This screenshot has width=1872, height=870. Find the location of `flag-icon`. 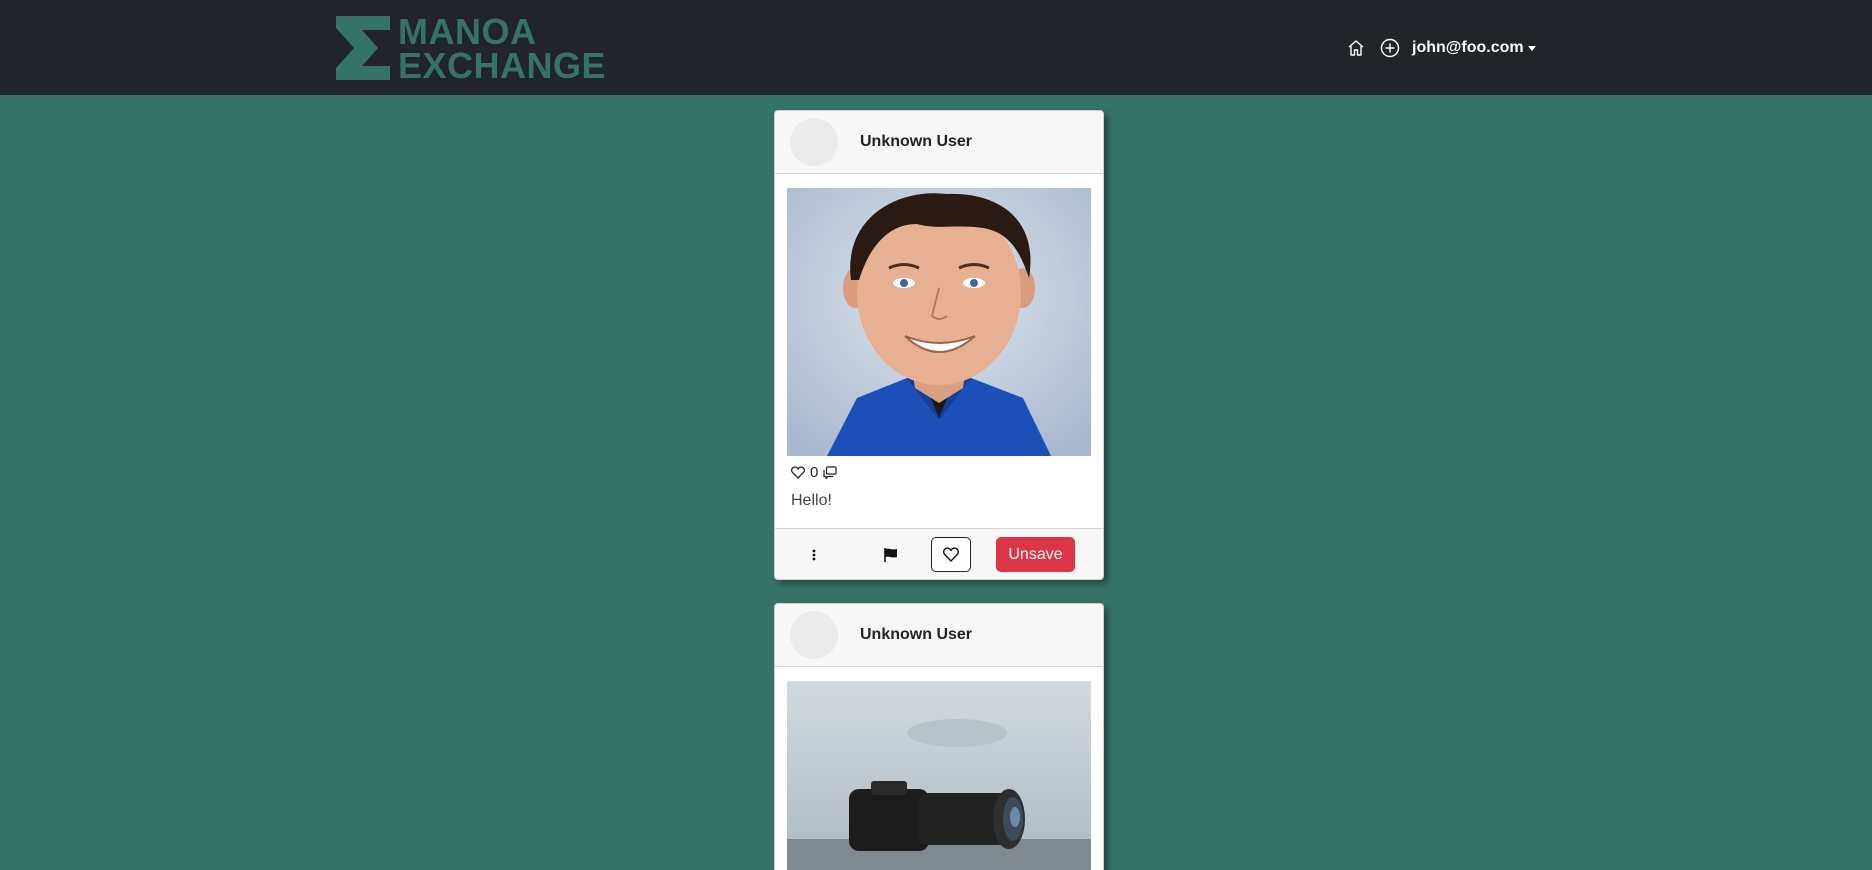

flag-icon is located at coordinates (891, 555).